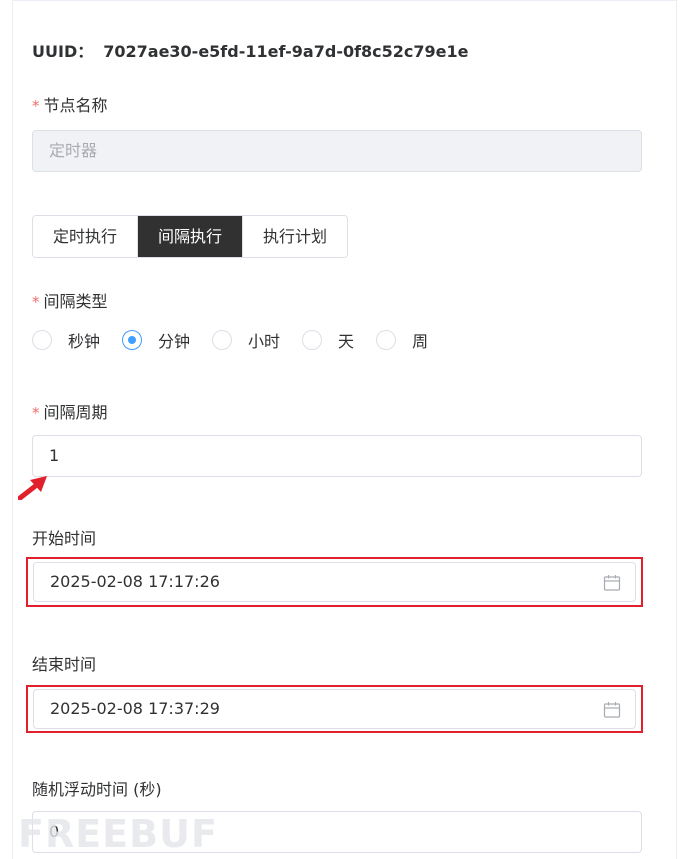 The image size is (690, 859). I want to click on tab-scheduled: 定时执行, so click(86, 236).